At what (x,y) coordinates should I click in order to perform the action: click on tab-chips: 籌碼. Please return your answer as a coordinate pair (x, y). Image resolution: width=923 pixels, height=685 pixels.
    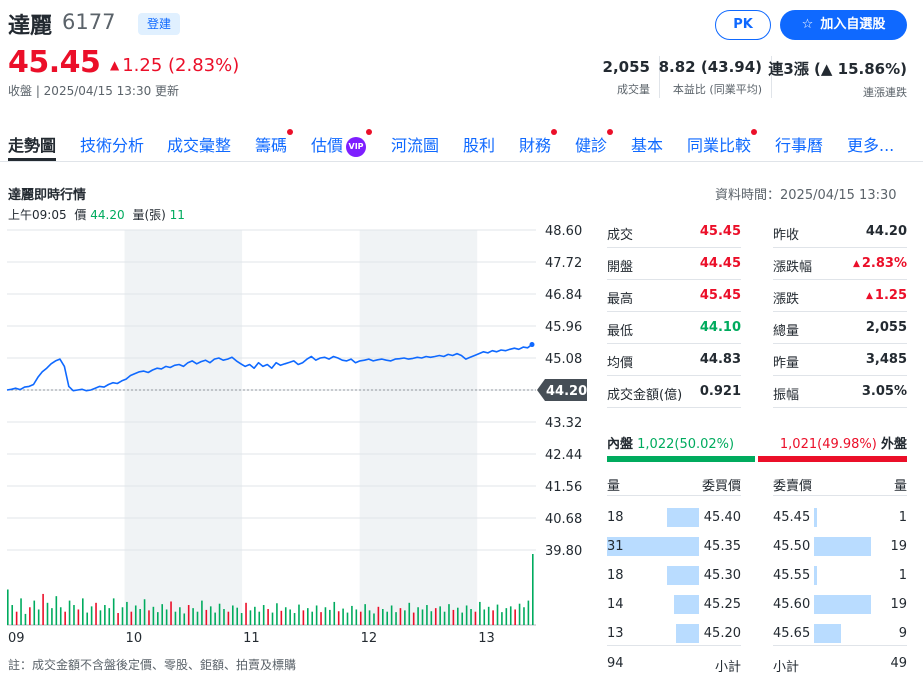
    Looking at the image, I should click on (274, 142).